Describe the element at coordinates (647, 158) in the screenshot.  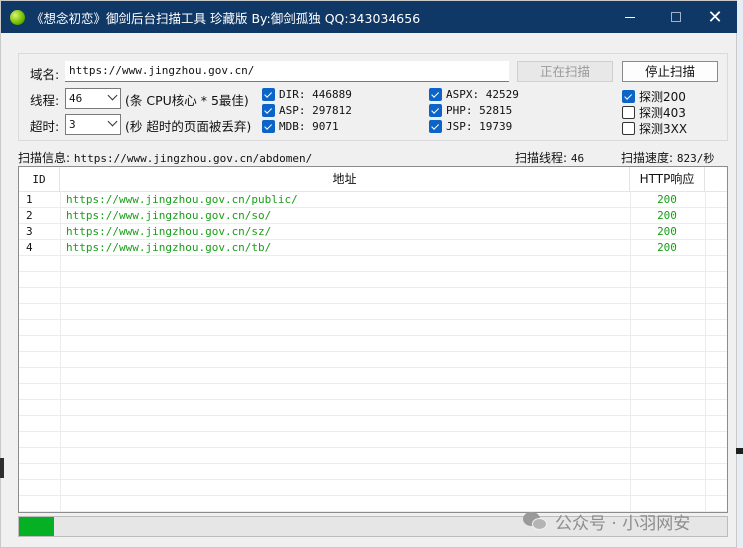
I see `scan-speed-label: 扫描速度:` at that location.